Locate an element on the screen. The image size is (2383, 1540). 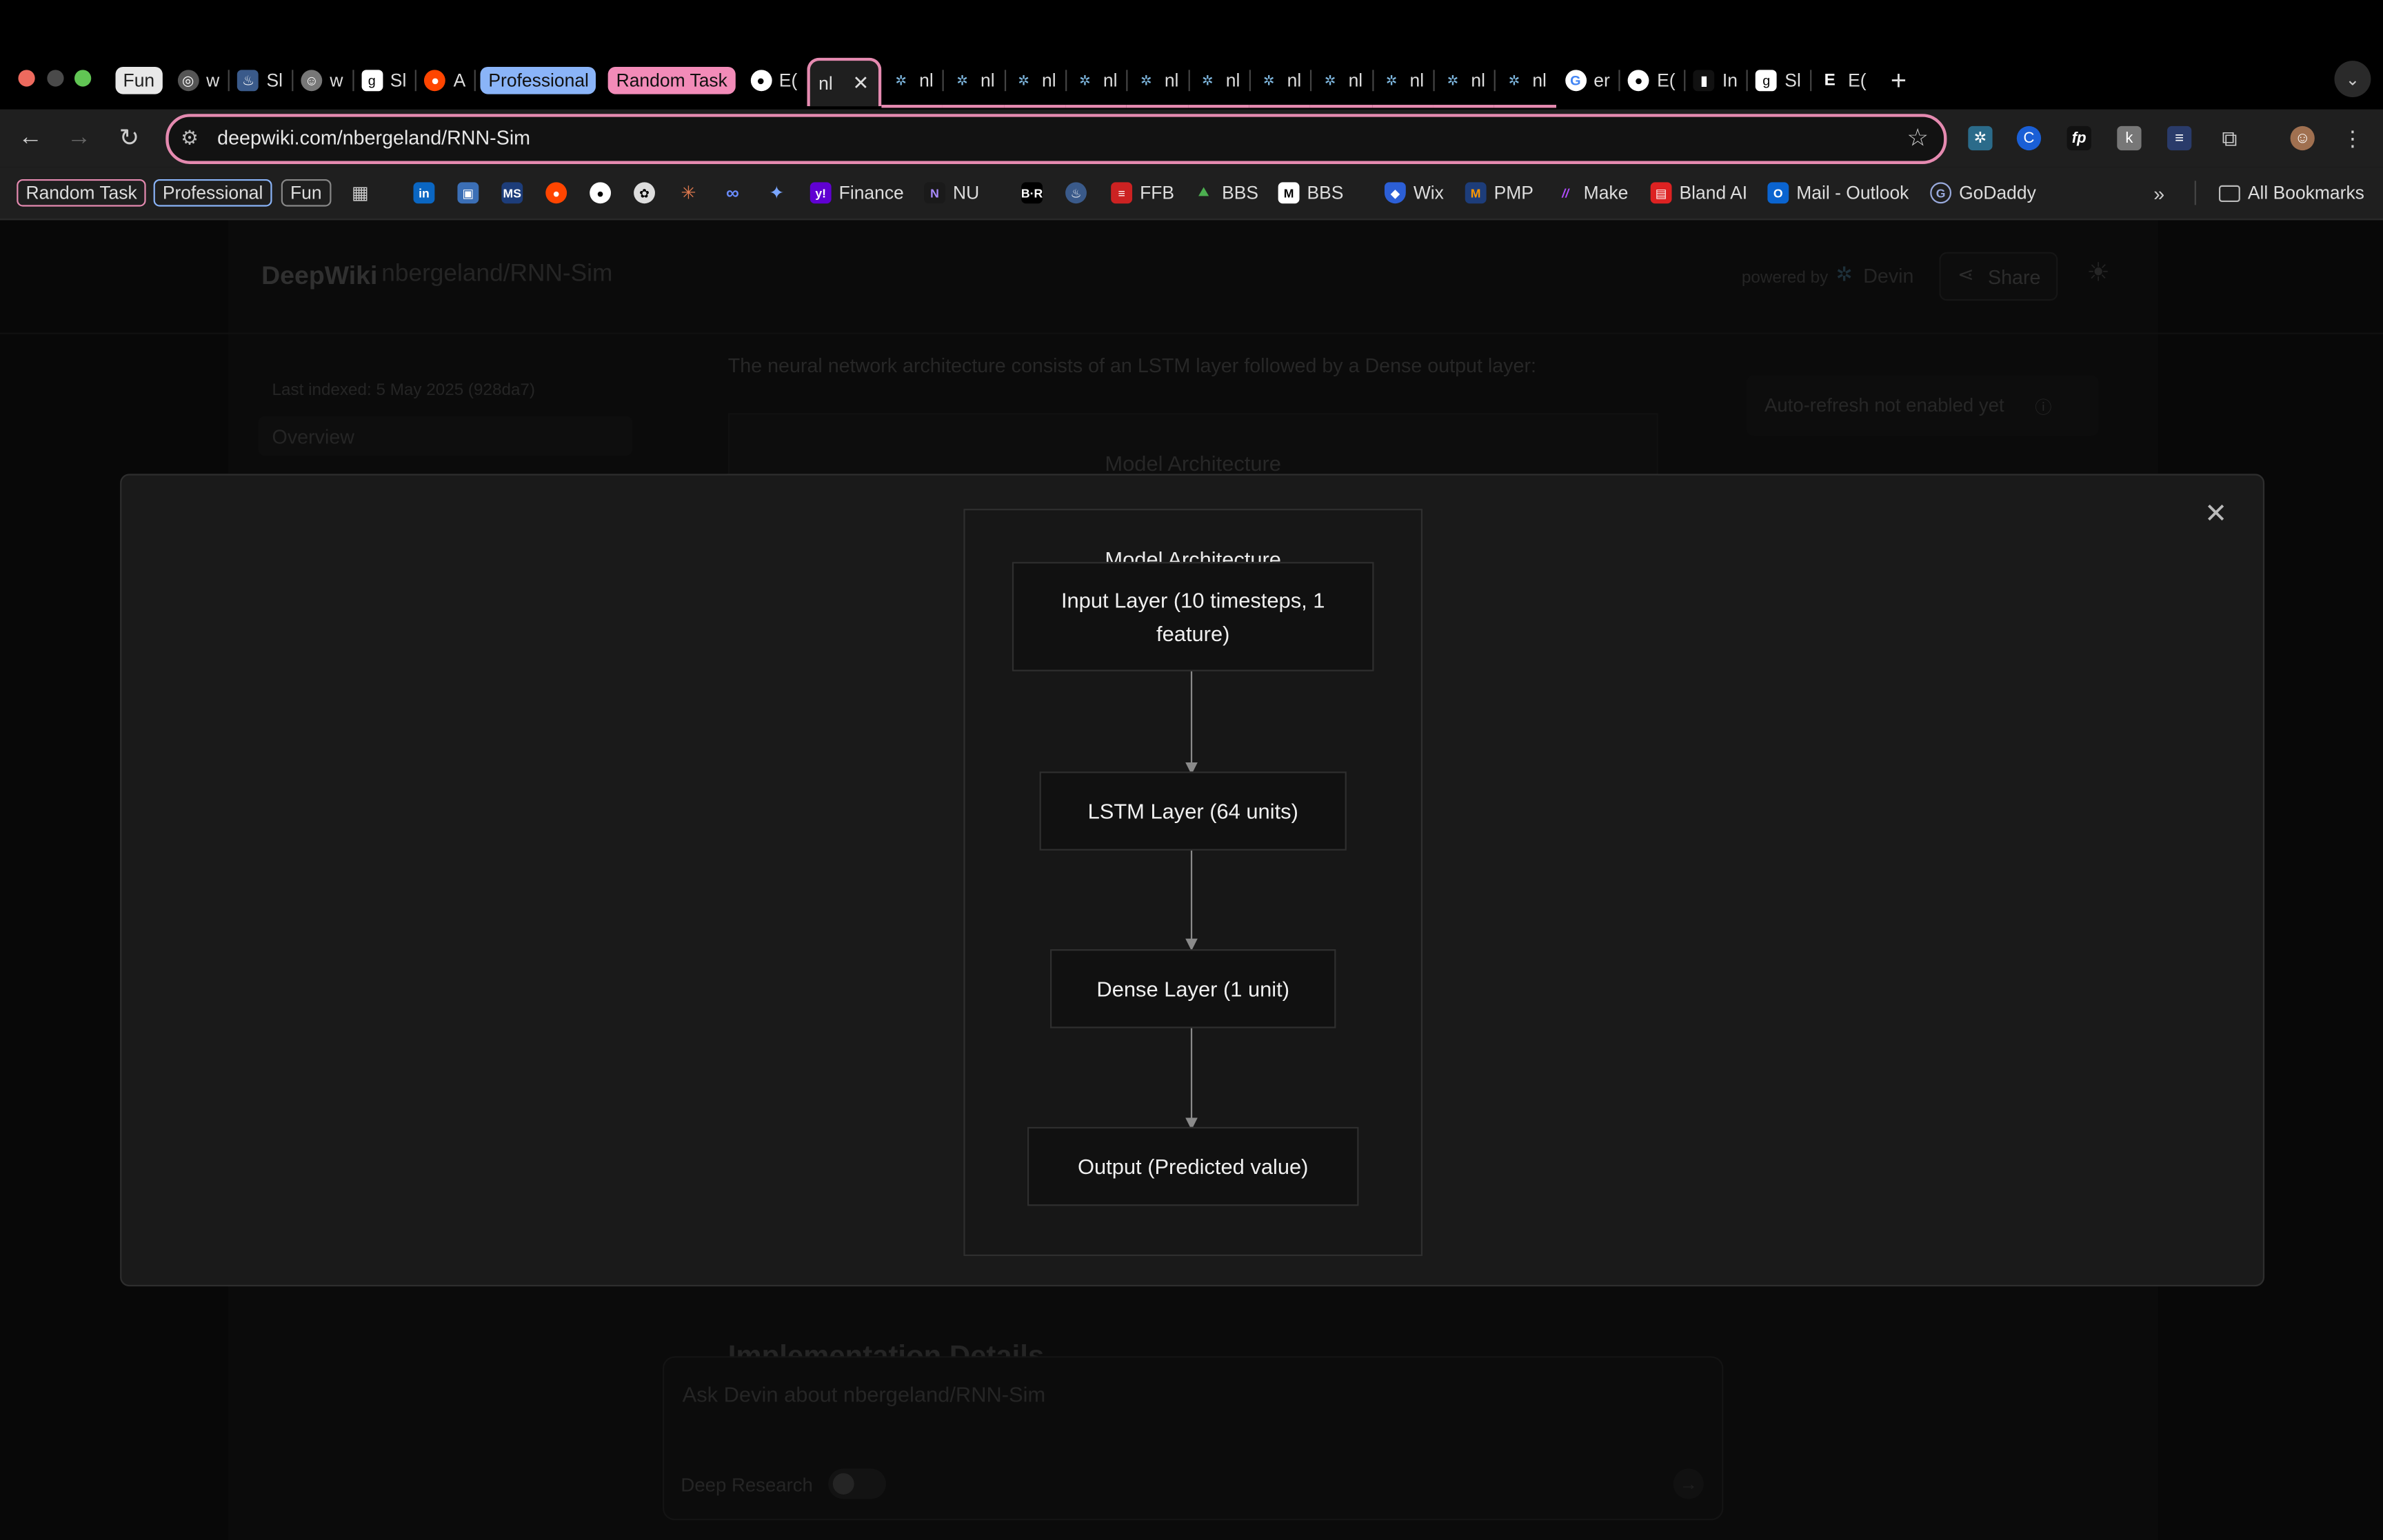
tab-search-icon: ⌄ is located at coordinates (2352, 80).